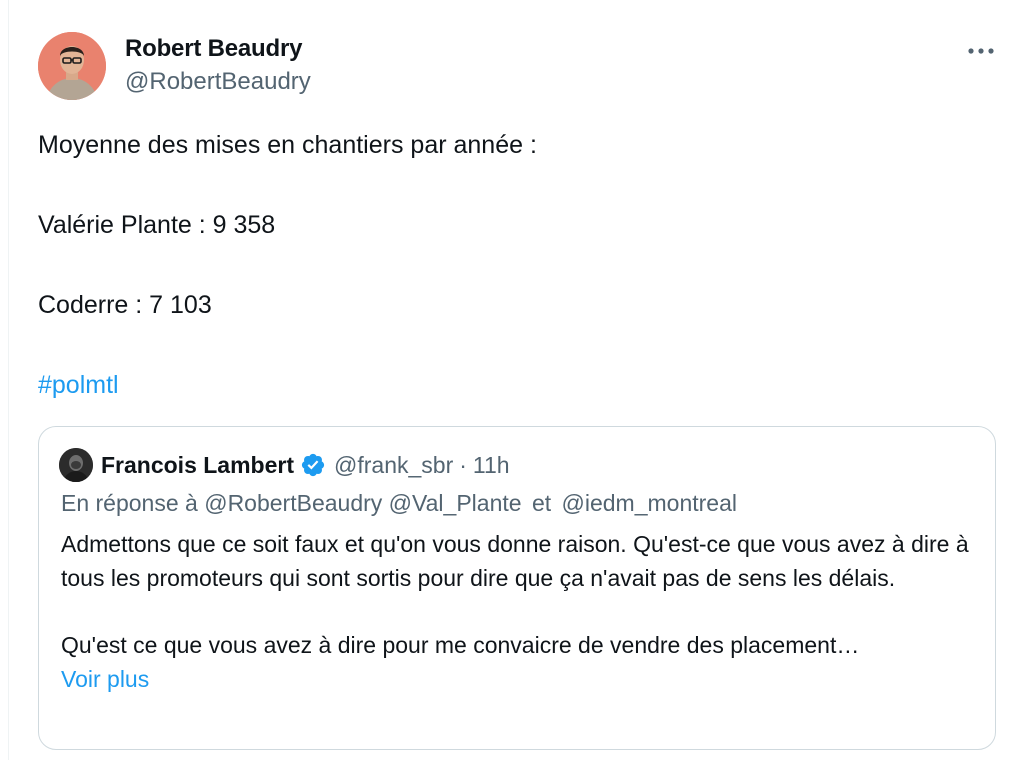  Describe the element at coordinates (649, 503) in the screenshot. I see `reply-mention-last: @iedm_montreal` at that location.